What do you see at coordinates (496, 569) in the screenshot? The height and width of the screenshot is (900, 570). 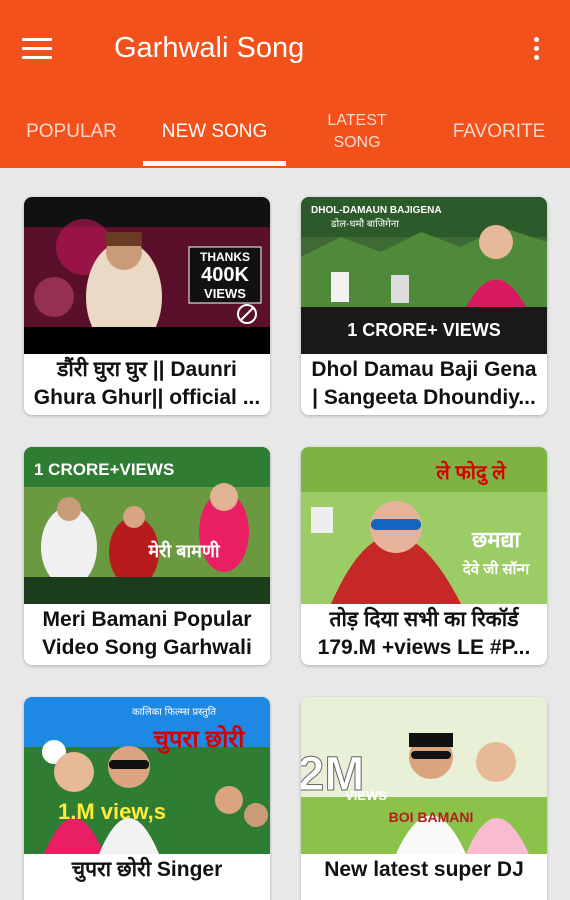 I see `thumb-text: देवे जी सॉन्ग` at bounding box center [496, 569].